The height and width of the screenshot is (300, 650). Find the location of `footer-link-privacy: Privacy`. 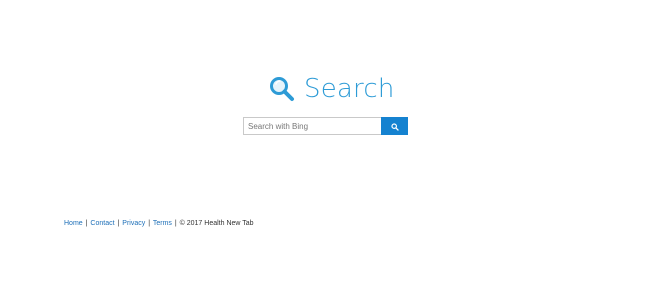

footer-link-privacy: Privacy is located at coordinates (133, 223).